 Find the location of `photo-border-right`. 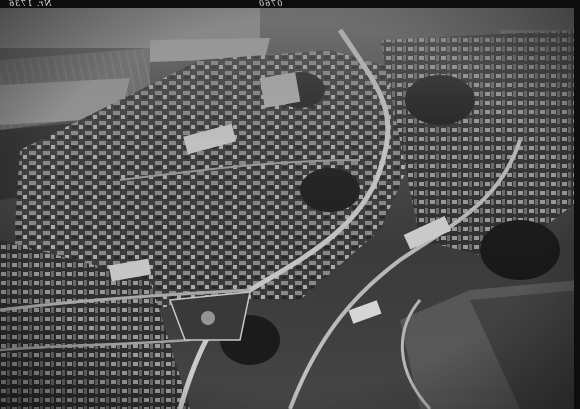

photo-border-right is located at coordinates (577, 204).